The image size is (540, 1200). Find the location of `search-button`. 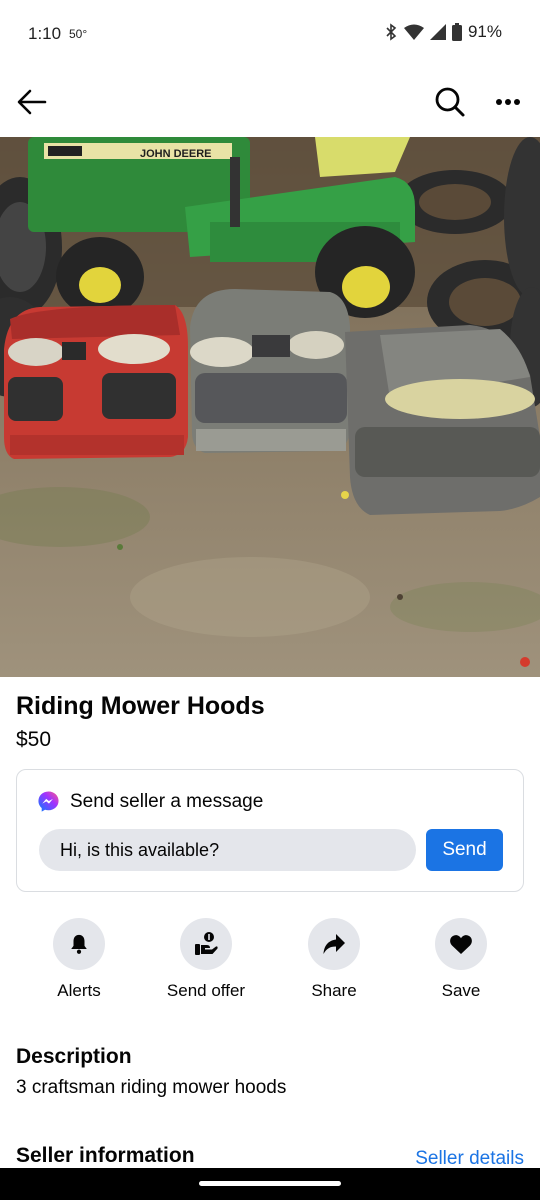

search-button is located at coordinates (450, 102).